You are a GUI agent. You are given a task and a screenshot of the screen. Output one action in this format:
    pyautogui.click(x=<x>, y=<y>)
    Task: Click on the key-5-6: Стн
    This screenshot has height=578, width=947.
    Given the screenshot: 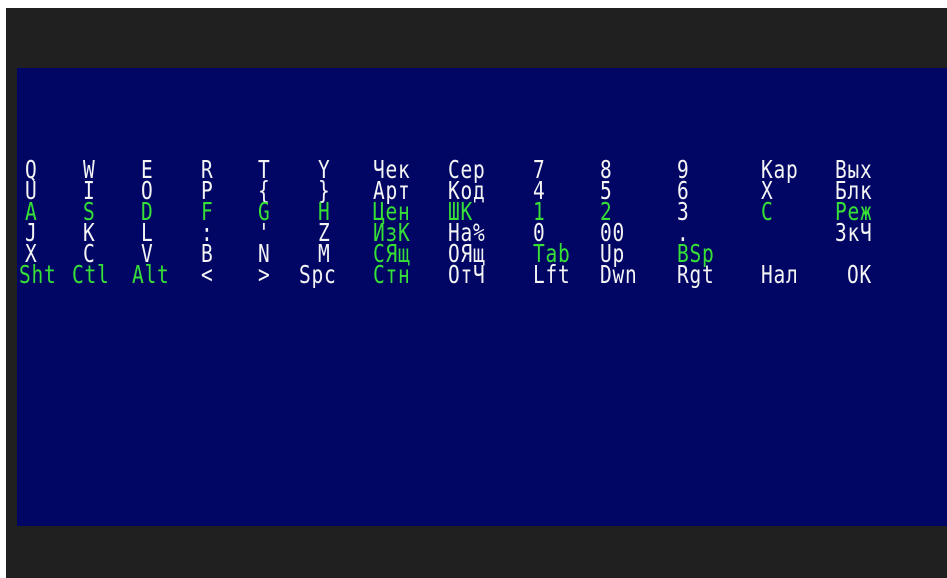 What is the action you would take?
    pyautogui.click(x=392, y=274)
    